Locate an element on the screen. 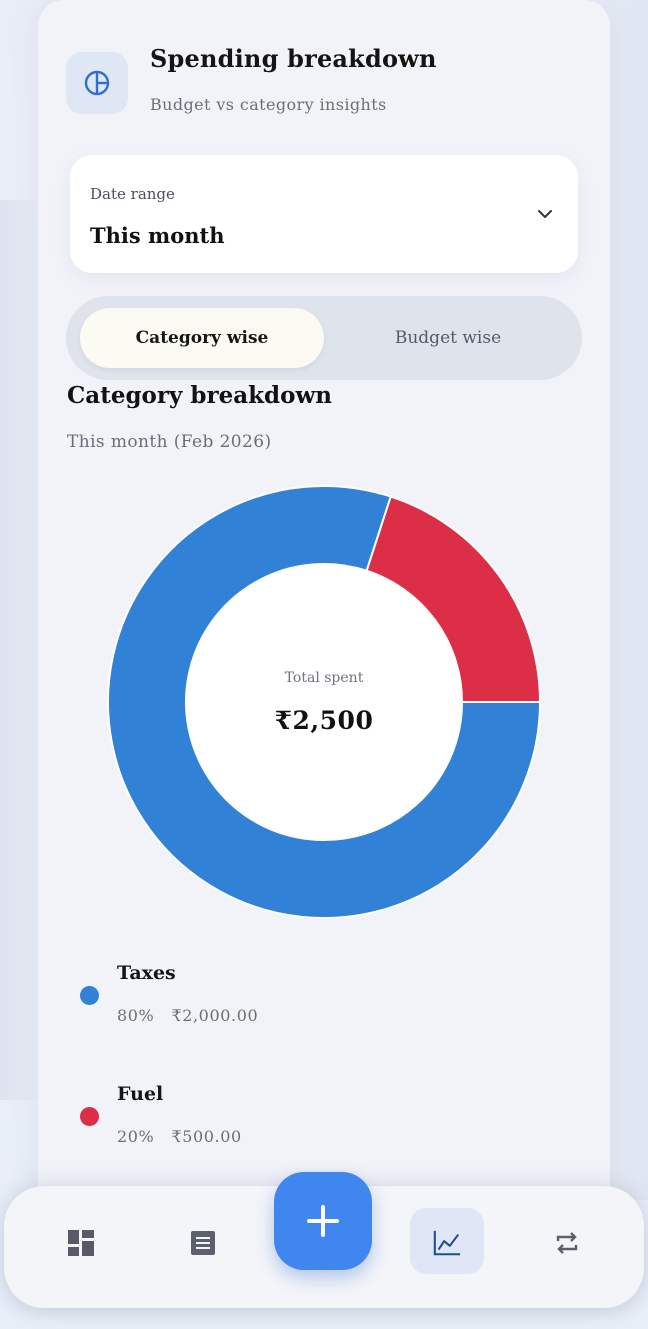 This screenshot has height=1329, width=648. section-subtitle: This month (Feb 2026) is located at coordinates (169, 442).